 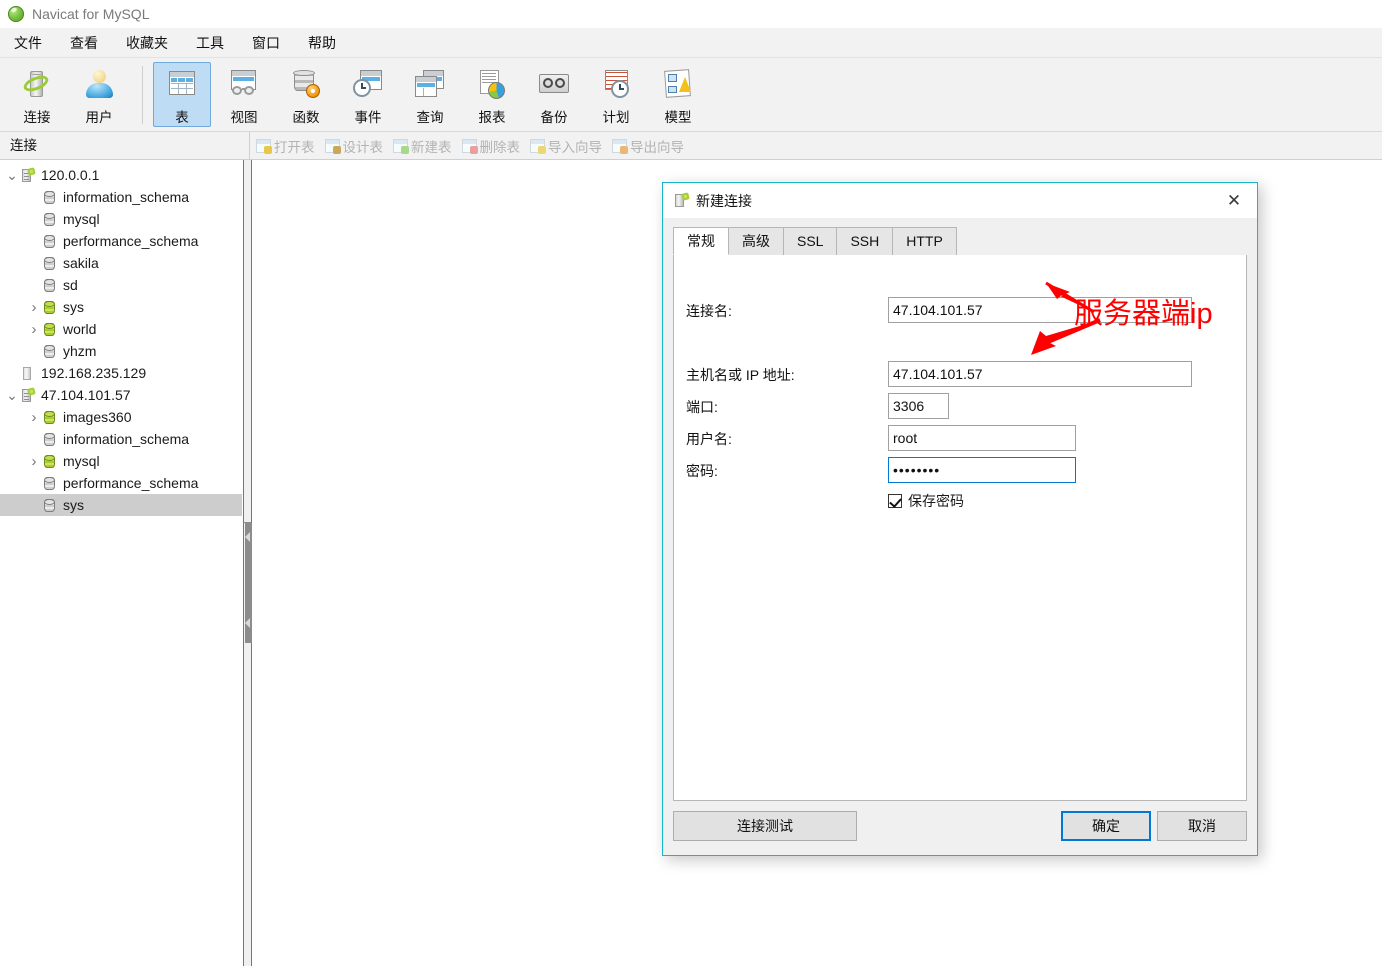 What do you see at coordinates (648, 146) in the screenshot?
I see `export-wizard-button: 导出向导` at bounding box center [648, 146].